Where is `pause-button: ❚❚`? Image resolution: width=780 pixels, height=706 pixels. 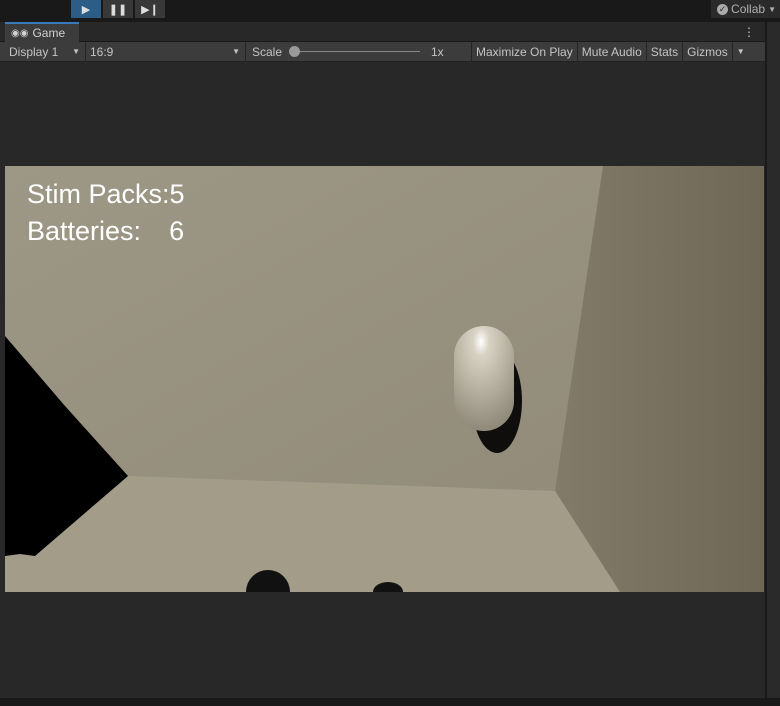
pause-button: ❚❚ is located at coordinates (118, 9).